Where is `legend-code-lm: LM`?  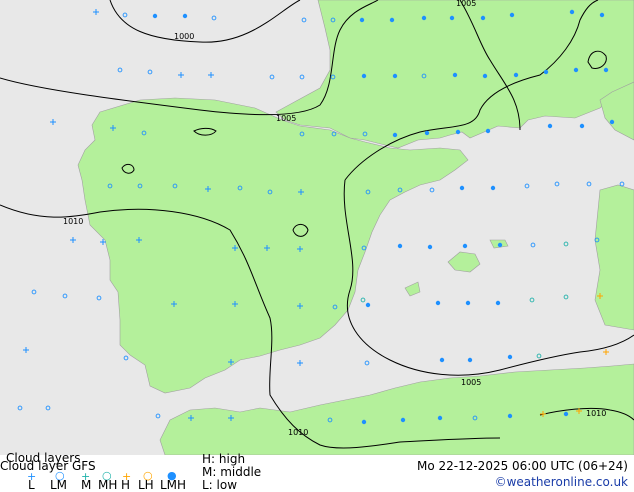
legend-code-lm: LM is located at coordinates (59, 485).